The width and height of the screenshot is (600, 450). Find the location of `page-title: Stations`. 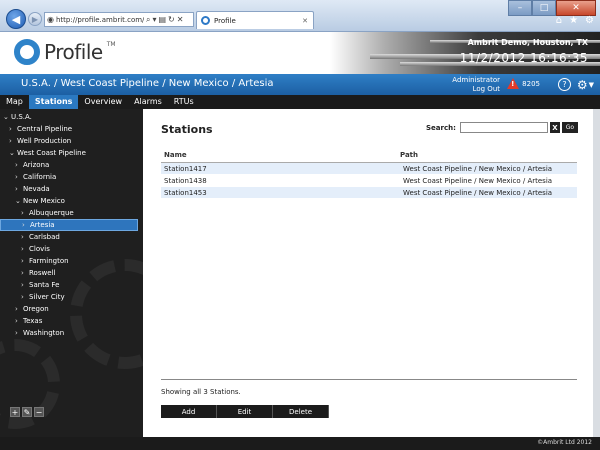

page-title: Stations is located at coordinates (187, 129).